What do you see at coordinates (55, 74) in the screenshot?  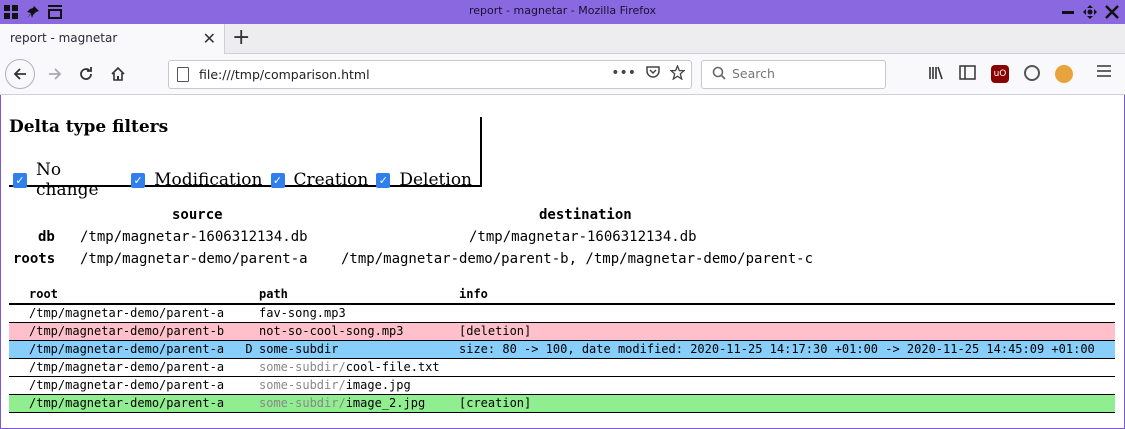 I see `forward-icon` at bounding box center [55, 74].